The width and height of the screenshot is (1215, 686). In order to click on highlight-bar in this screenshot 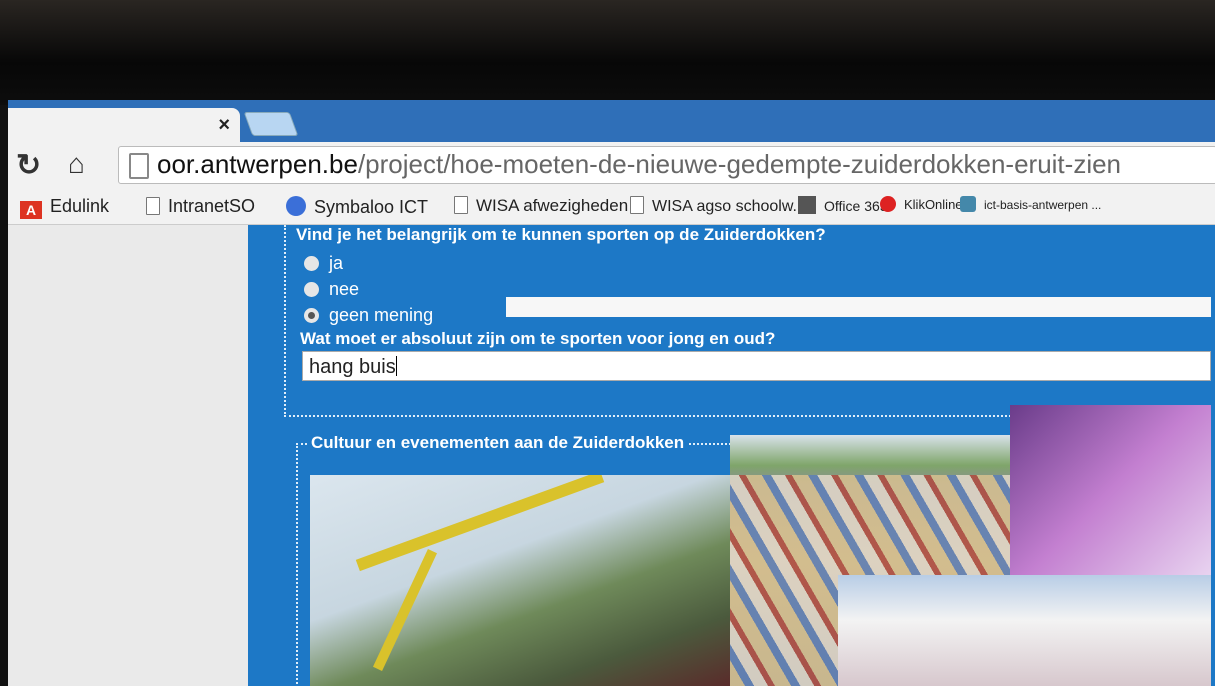, I will do `click(858, 307)`.